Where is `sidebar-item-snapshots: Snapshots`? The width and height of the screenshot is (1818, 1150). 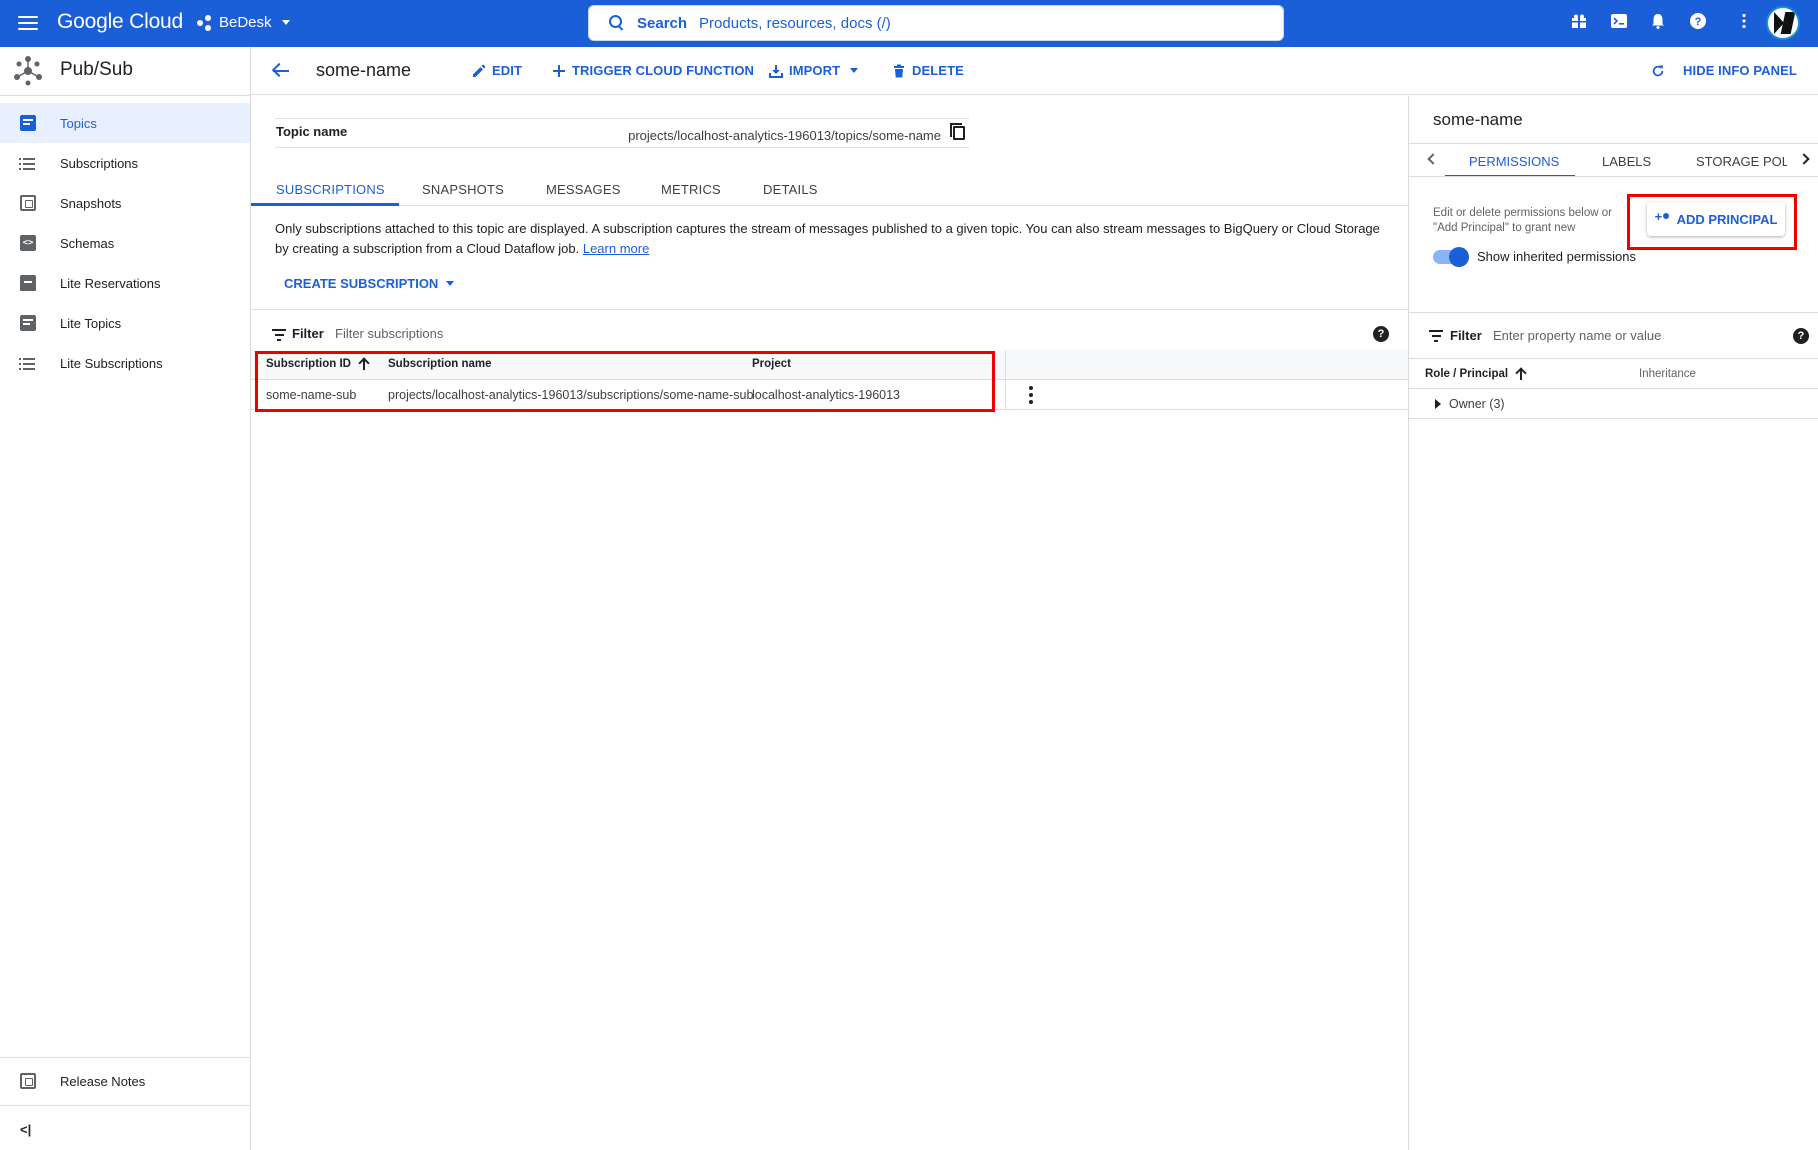 sidebar-item-snapshots: Snapshots is located at coordinates (125, 203).